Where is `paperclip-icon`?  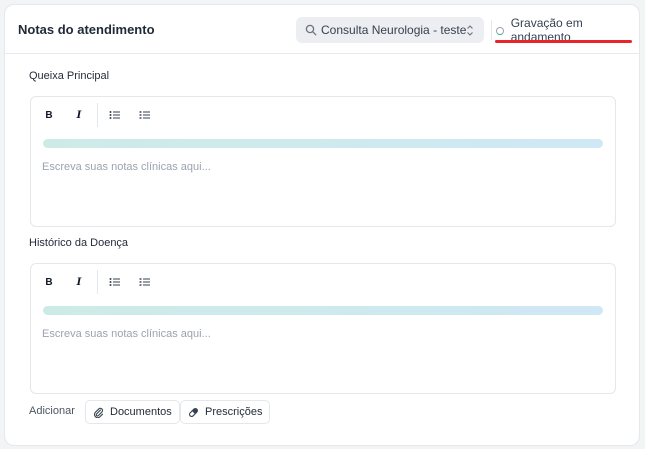
paperclip-icon is located at coordinates (98, 412).